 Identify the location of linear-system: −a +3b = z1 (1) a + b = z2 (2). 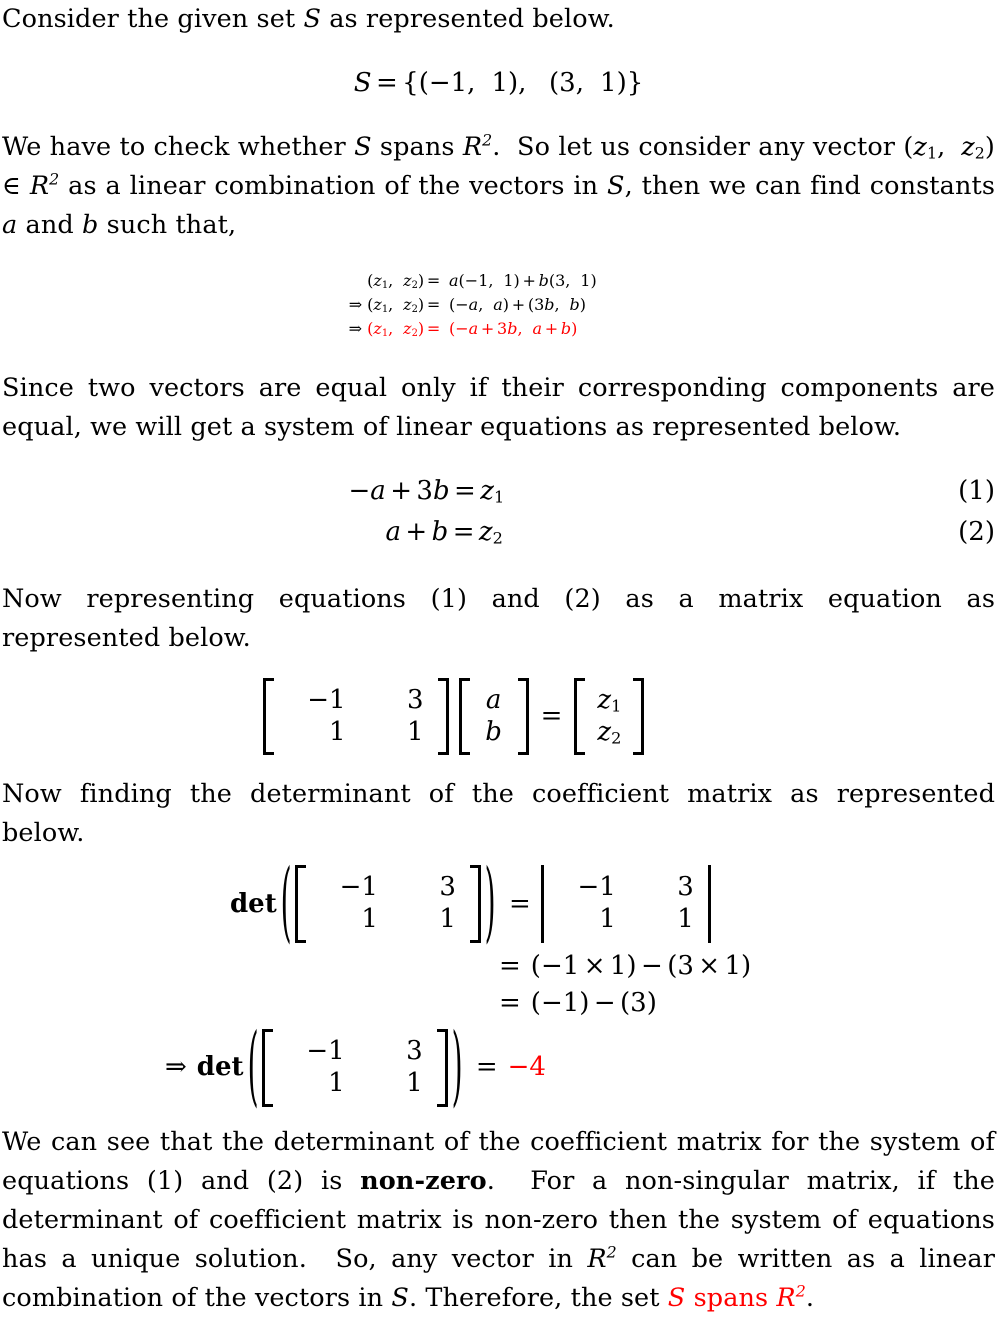
(499, 511).